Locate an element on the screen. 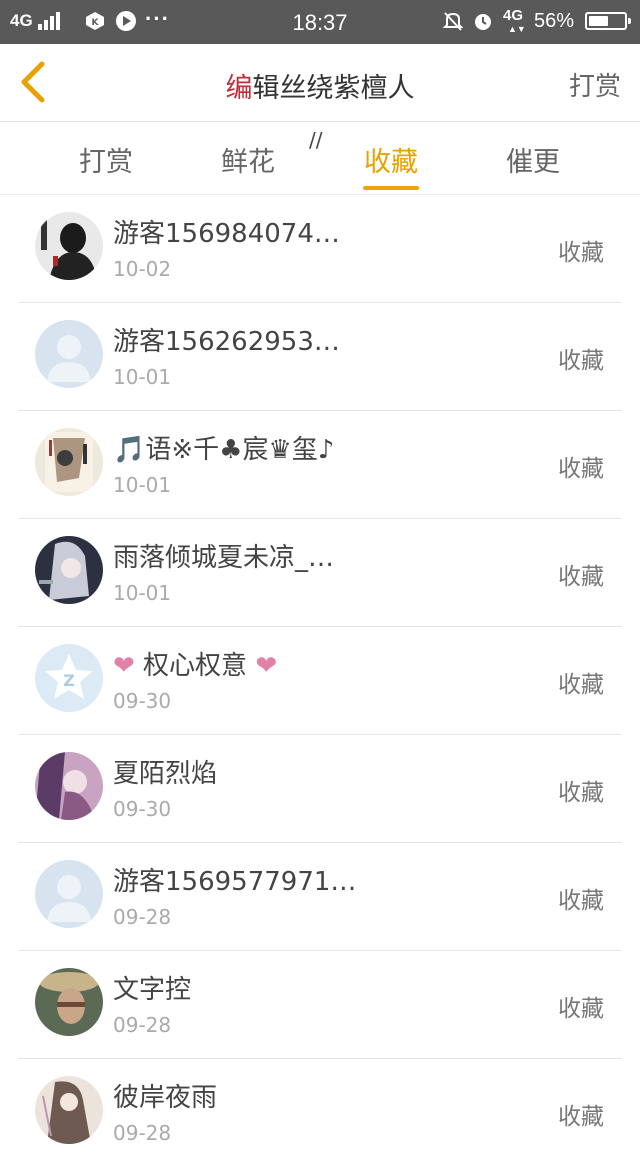 The height and width of the screenshot is (1167, 640). star-logo-icon: Z is located at coordinates (69, 678).